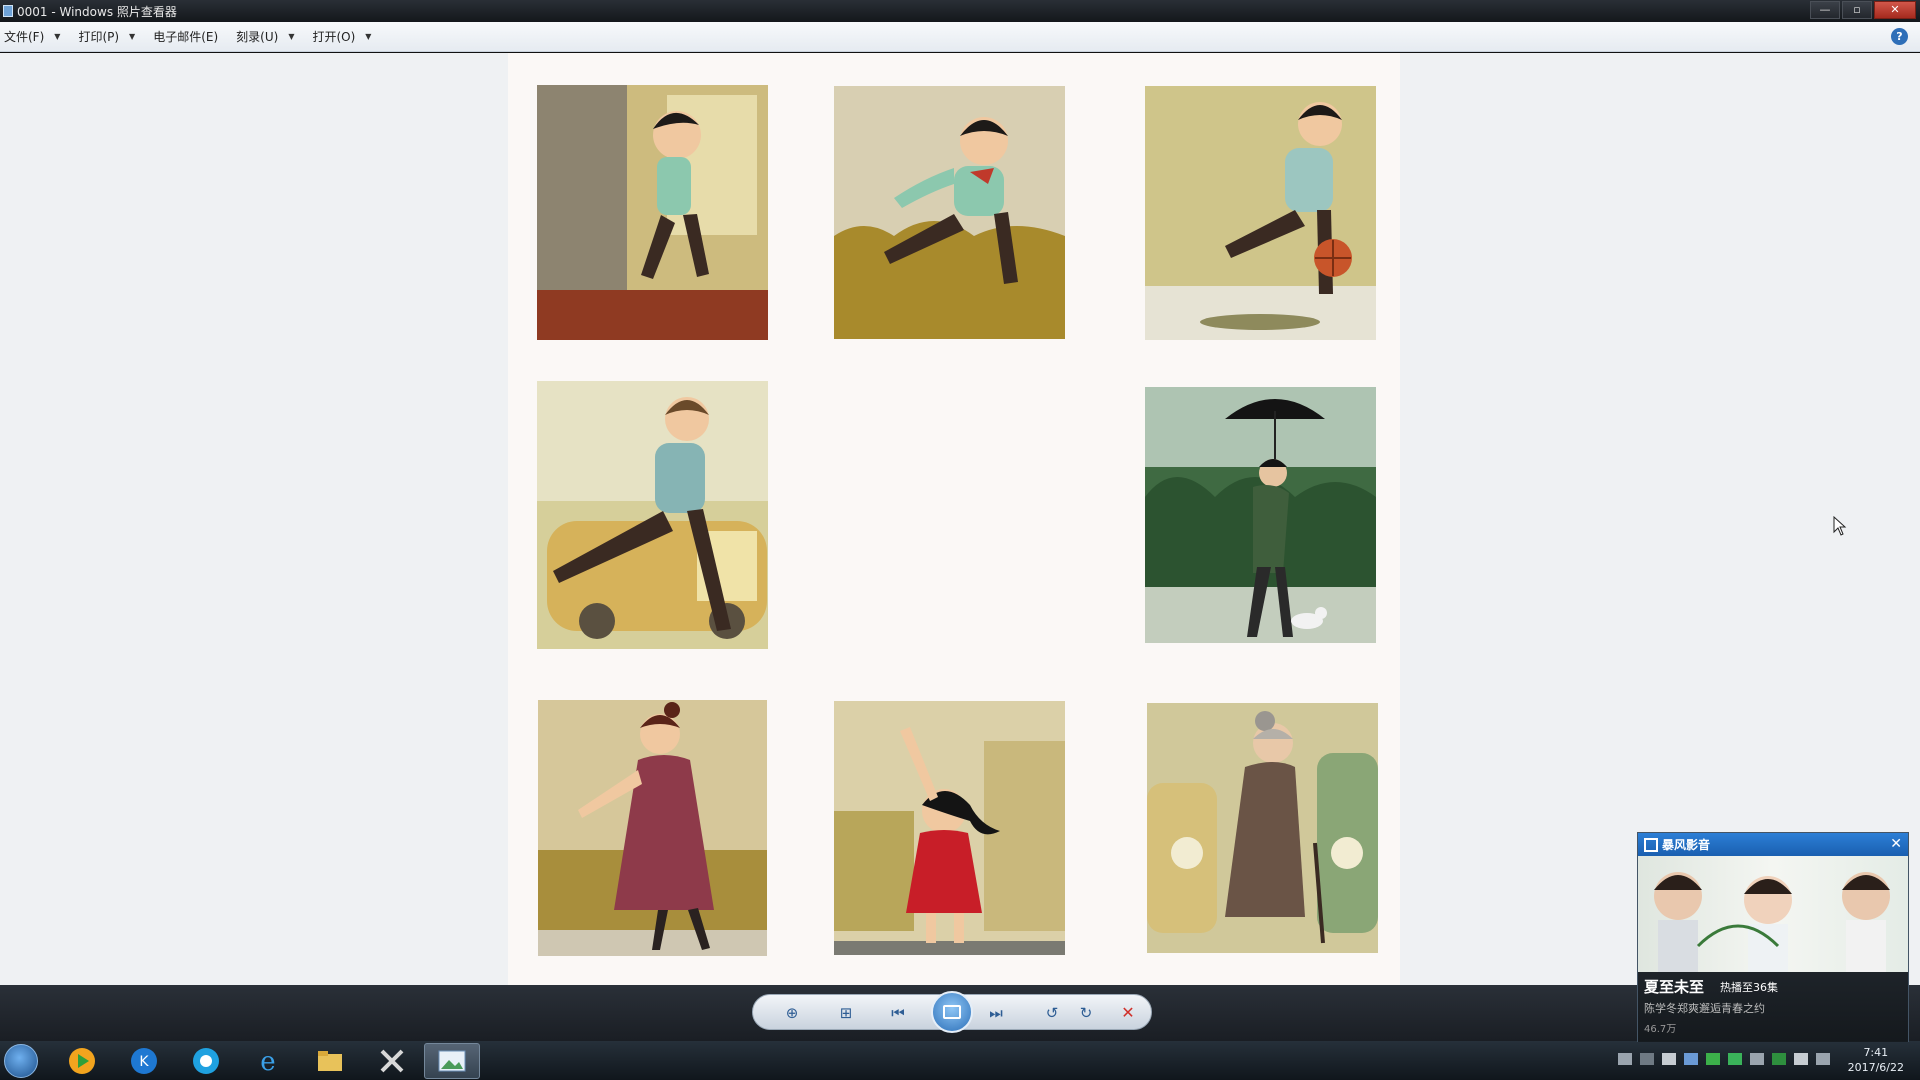 This screenshot has width=1920, height=1080. I want to click on navigation-controls: ⊕ ⊞ ⏮ ⏭ ↺ ↻ ✕, so click(952, 1012).